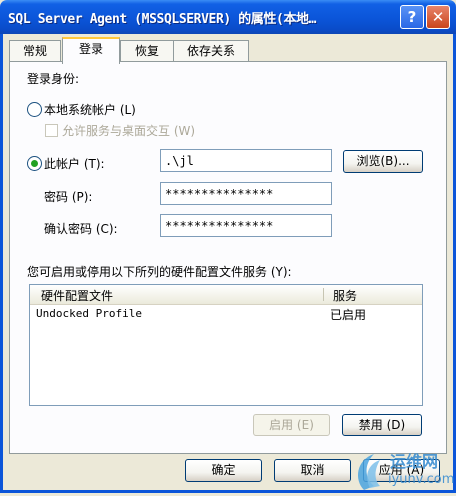 The width and height of the screenshot is (456, 496). What do you see at coordinates (246, 160) in the screenshot?
I see `account-input: .\jl` at bounding box center [246, 160].